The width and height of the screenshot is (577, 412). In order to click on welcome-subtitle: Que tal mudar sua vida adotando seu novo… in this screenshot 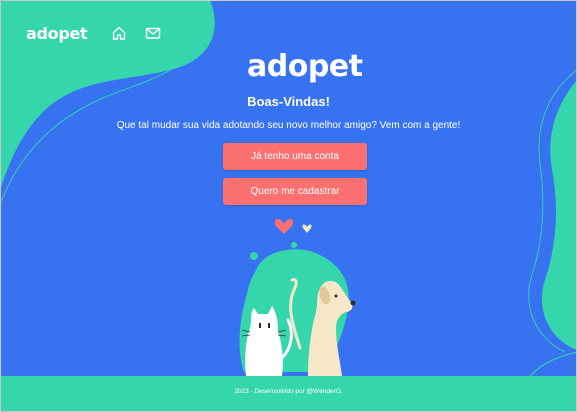, I will do `click(288, 125)`.